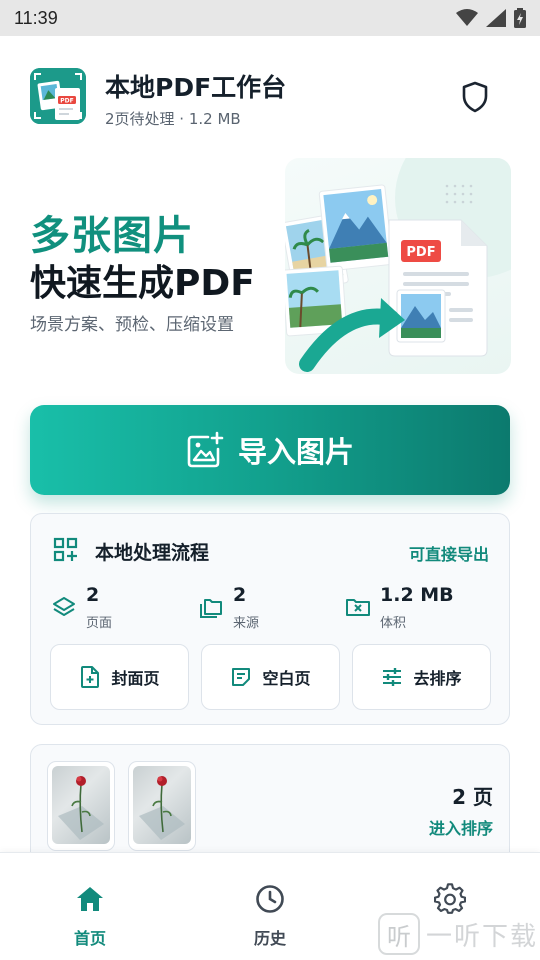 This screenshot has width=540, height=960. Describe the element at coordinates (270, 899) in the screenshot. I see `clock-icon` at that location.